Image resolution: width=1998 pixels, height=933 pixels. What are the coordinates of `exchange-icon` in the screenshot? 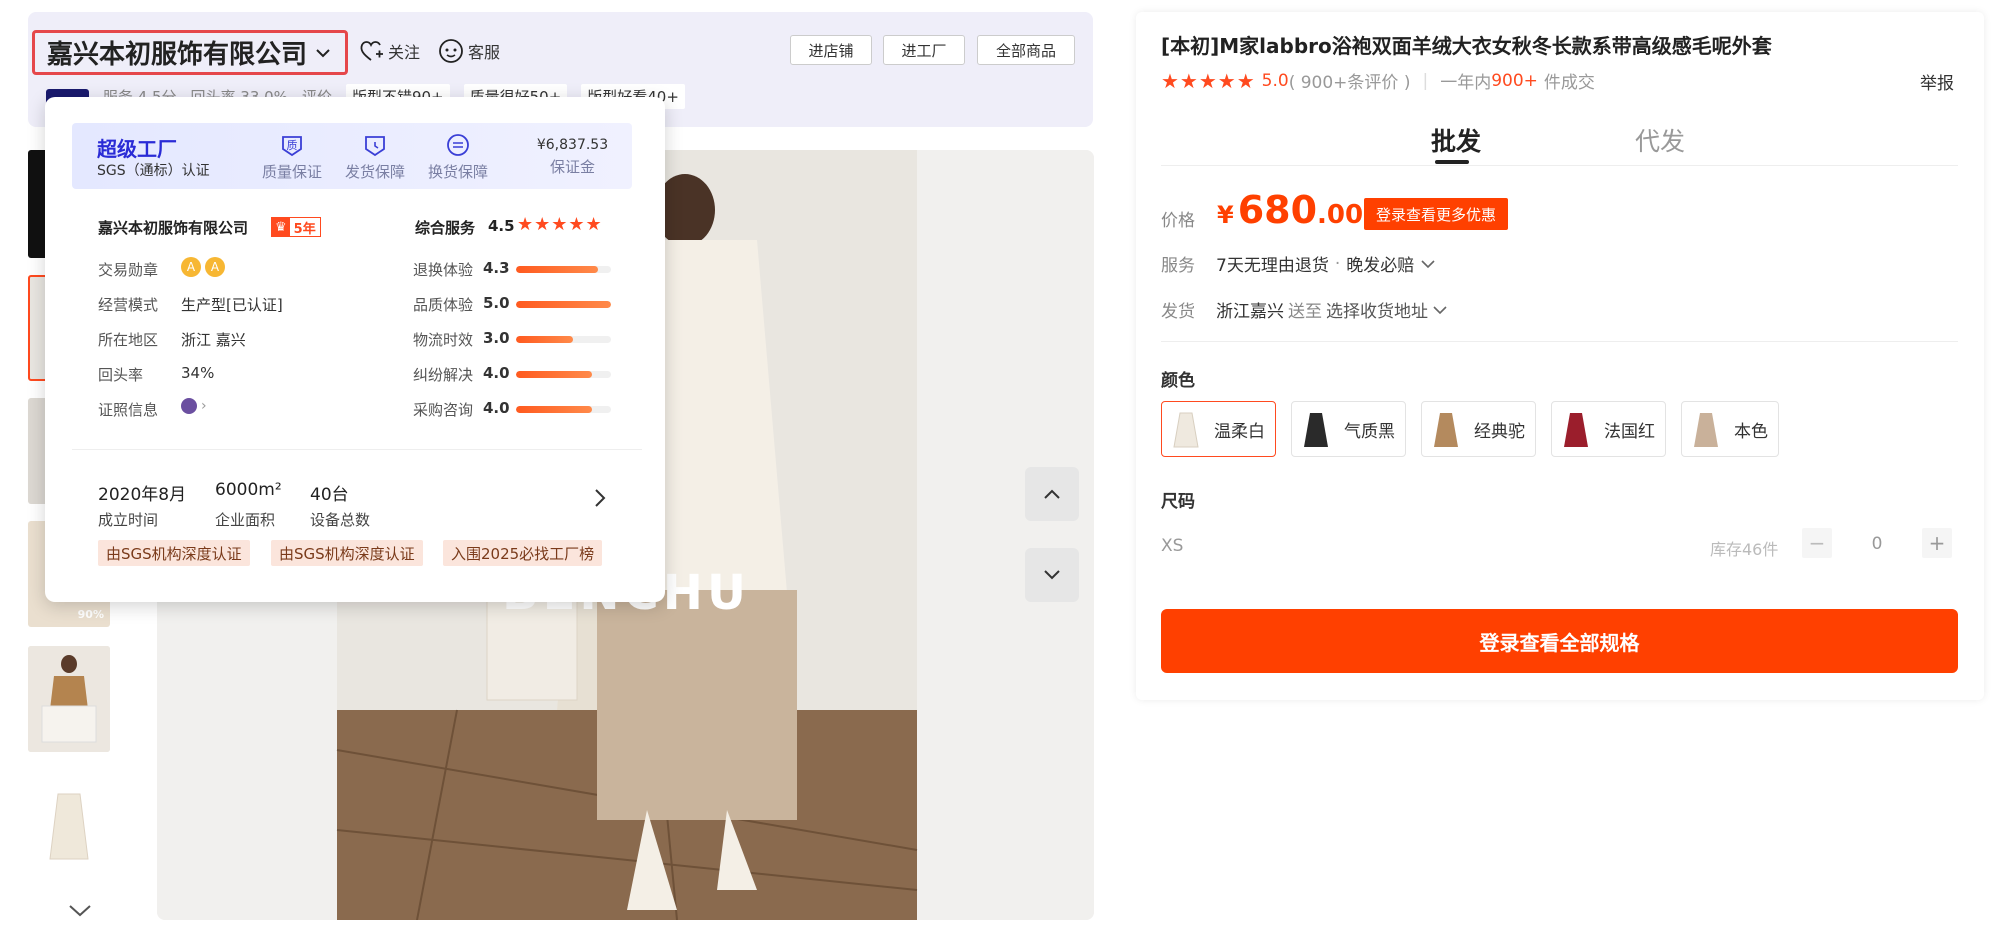 It's located at (458, 145).